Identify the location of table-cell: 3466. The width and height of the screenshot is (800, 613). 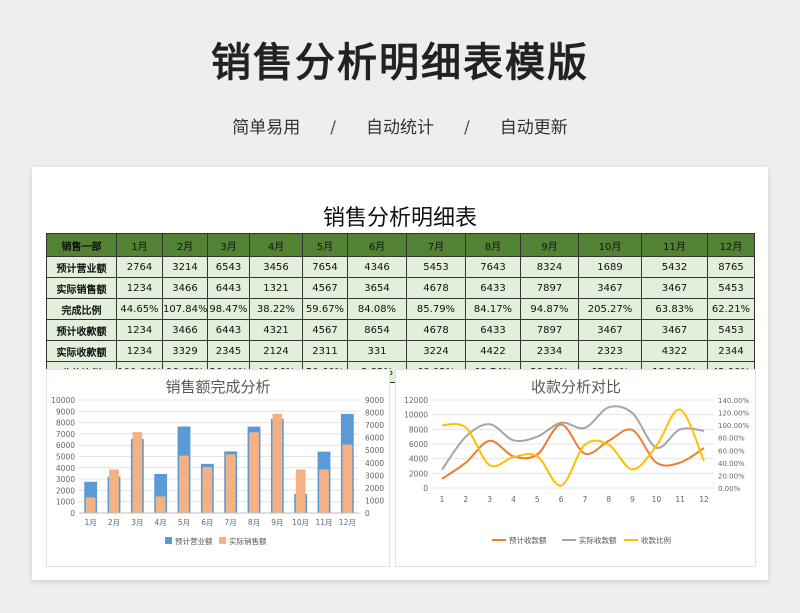
(185, 288).